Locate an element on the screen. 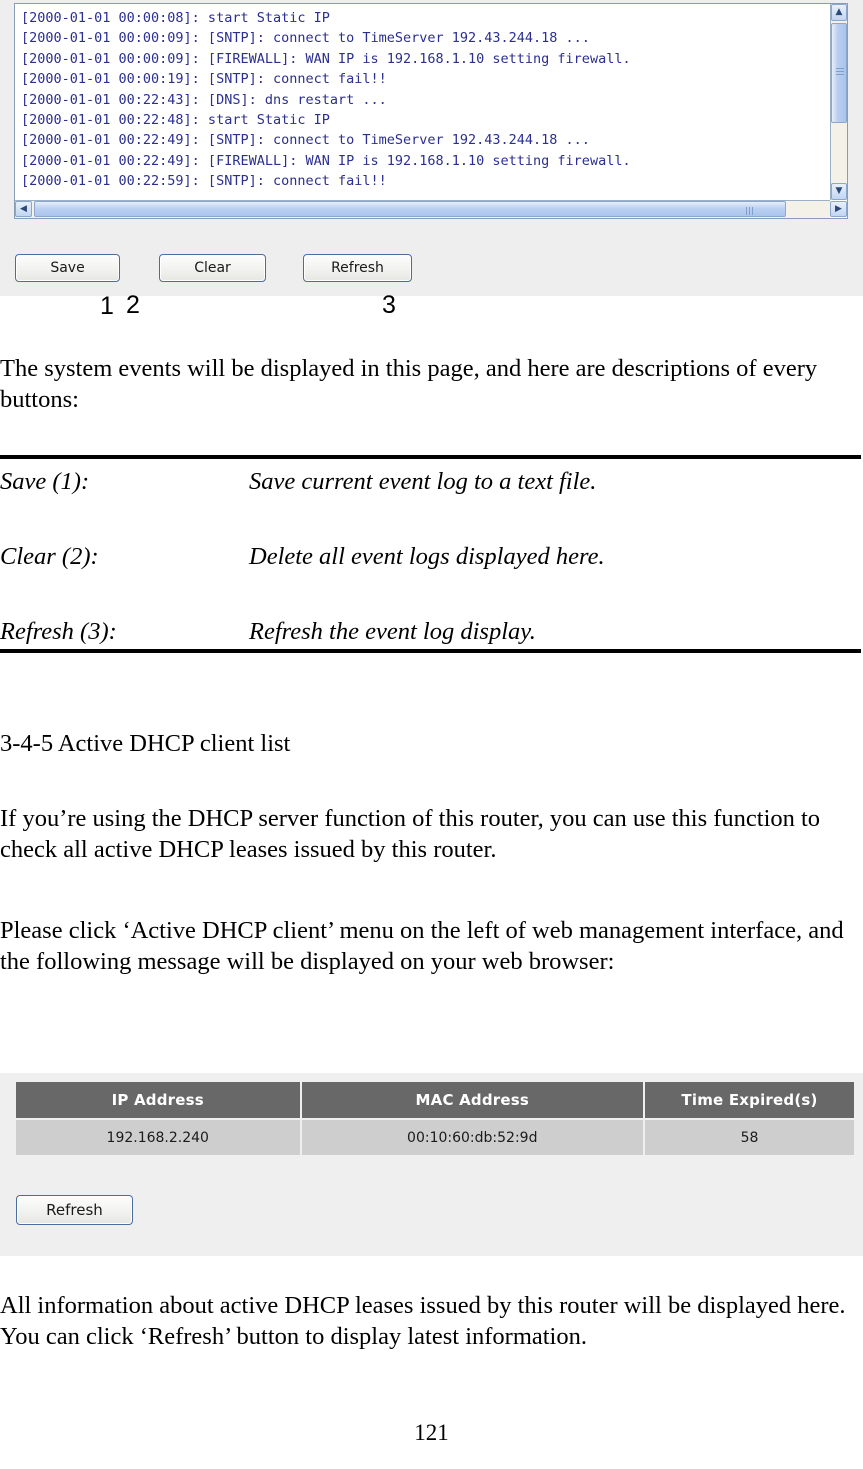 Image resolution: width=863 pixels, height=1469 pixels. vertical-scrollbar: ▲ ▼ is located at coordinates (838, 102).